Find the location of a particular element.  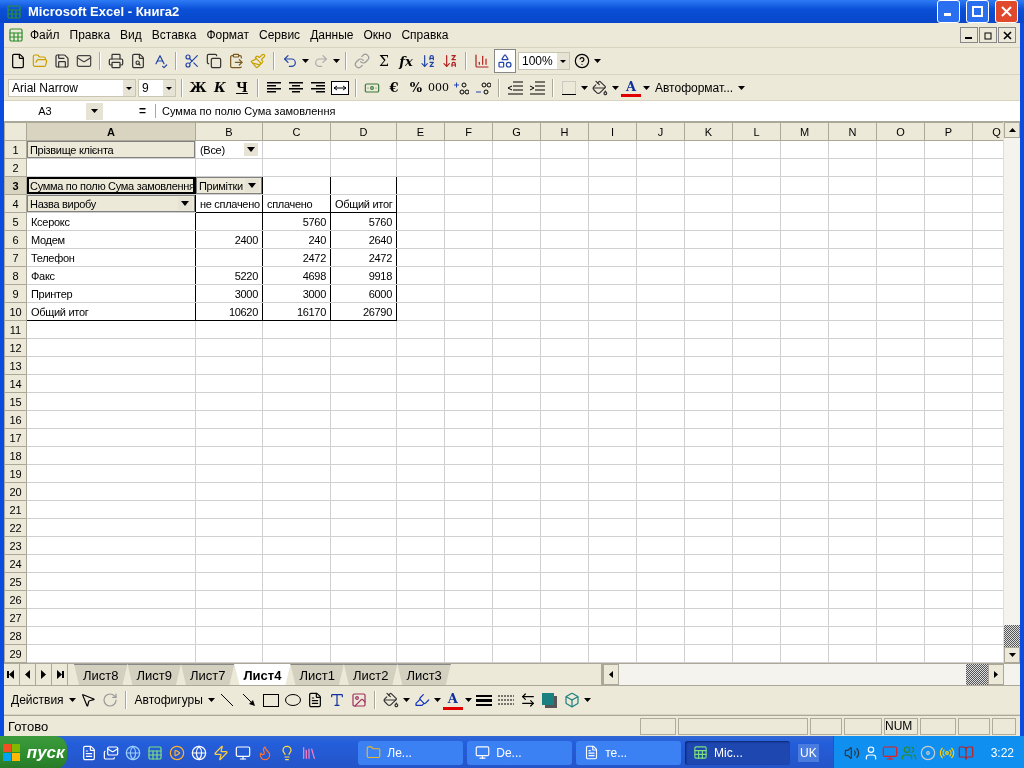

column-header: Q is located at coordinates (987, 131).